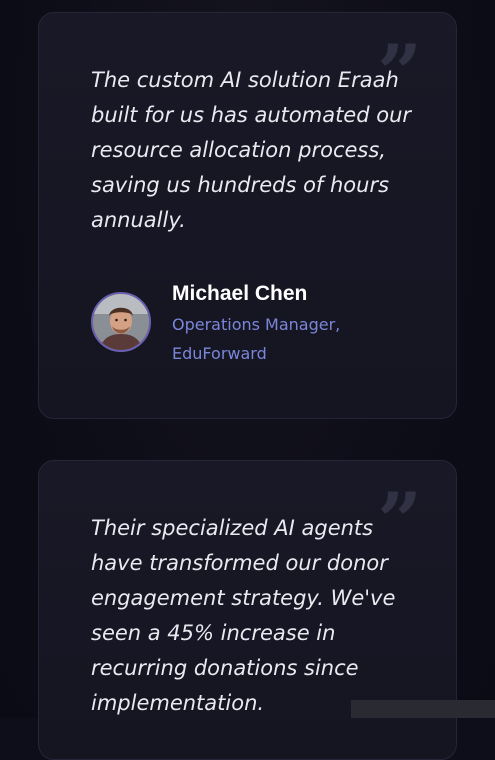  I want to click on overlay-widget, so click(423, 709).